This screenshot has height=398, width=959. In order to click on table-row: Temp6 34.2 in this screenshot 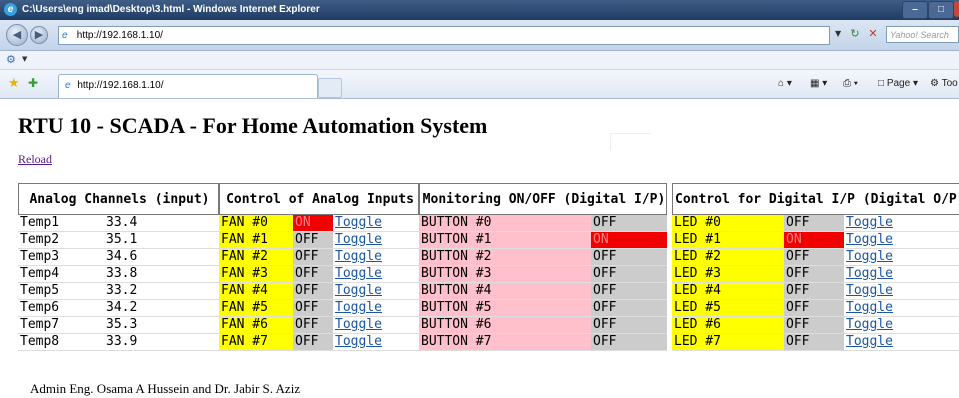, I will do `click(118, 308)`.